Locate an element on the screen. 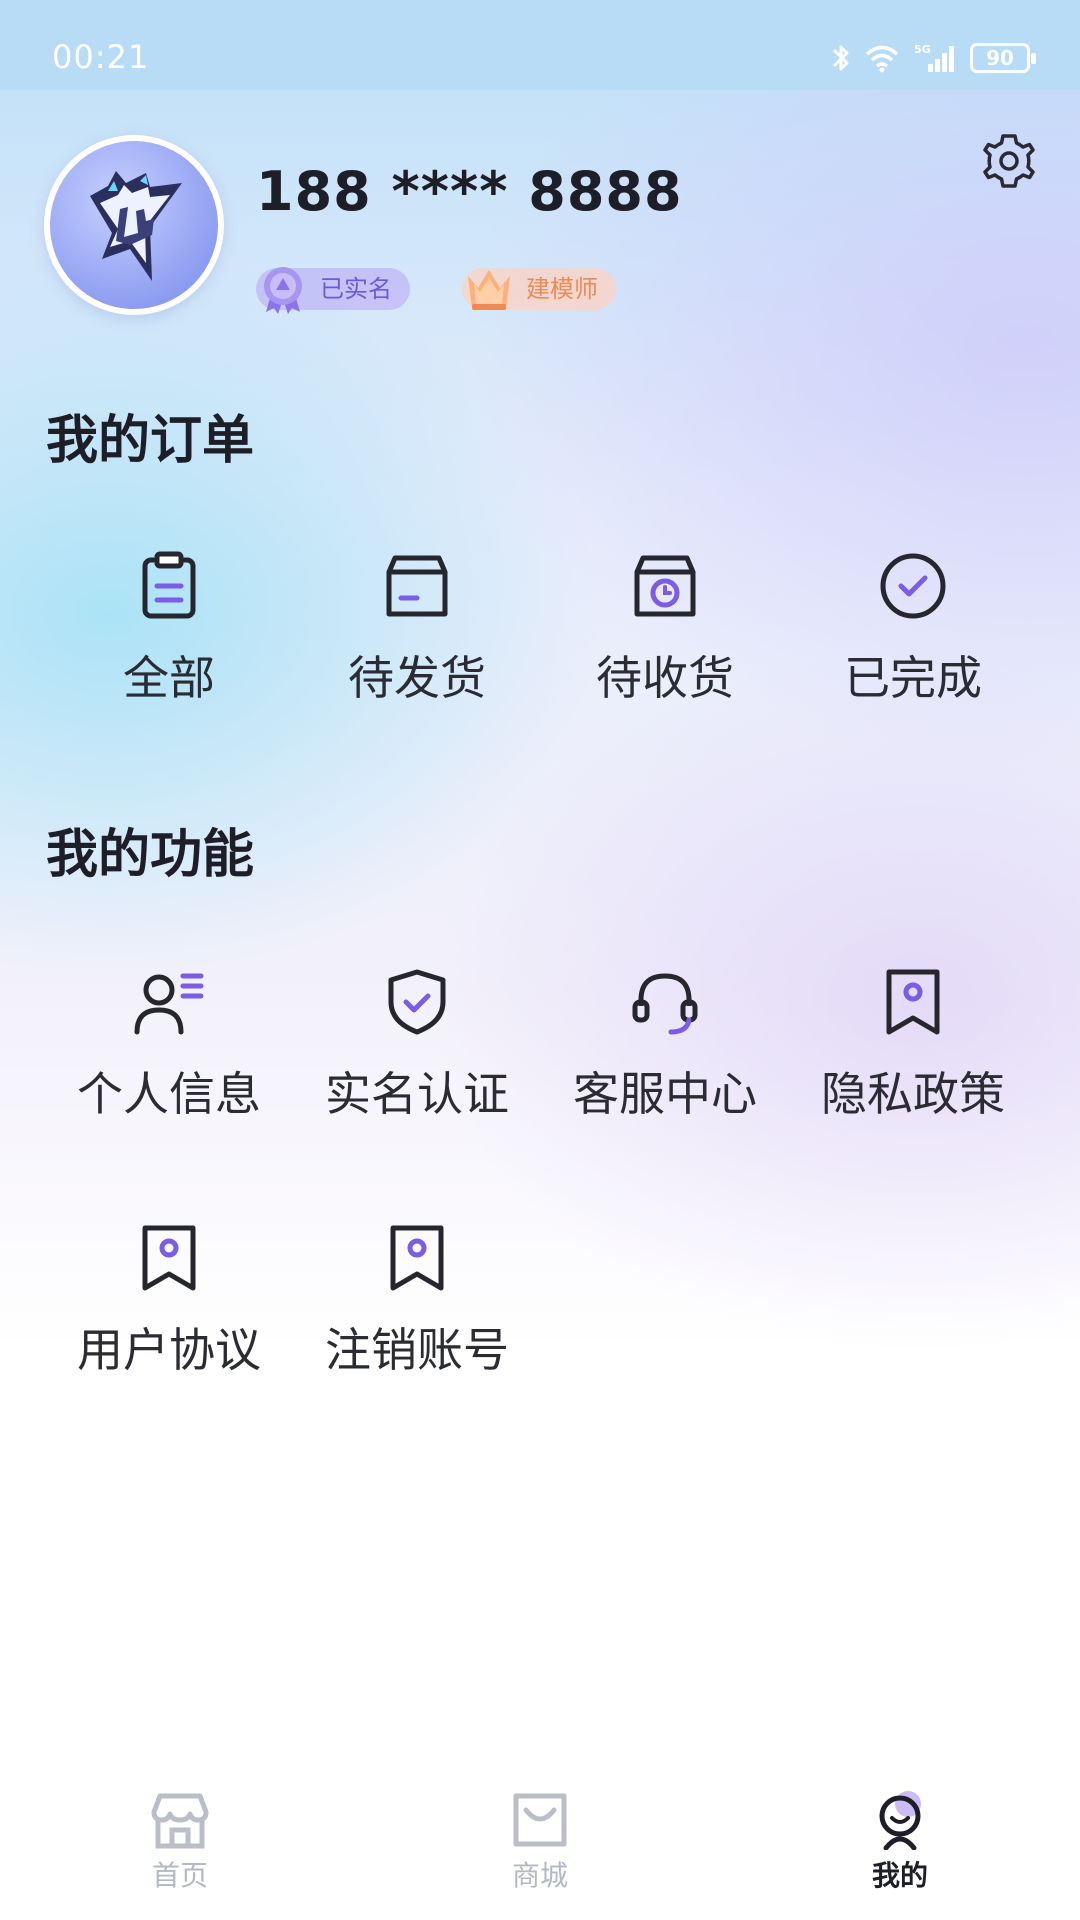 Image resolution: width=1080 pixels, height=1920 pixels. signal-5g-icon: 5G is located at coordinates (934, 57).